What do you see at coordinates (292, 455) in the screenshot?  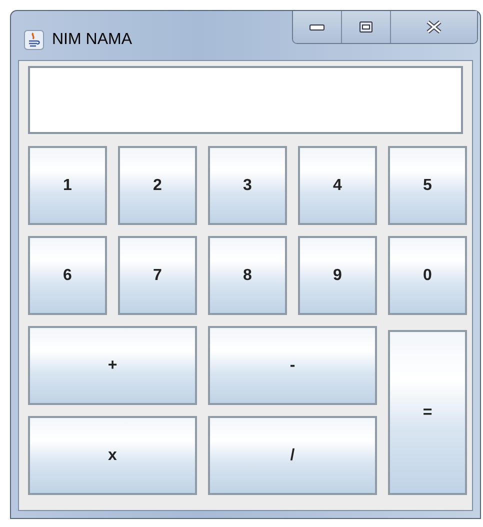 I see `calculator-key: /` at bounding box center [292, 455].